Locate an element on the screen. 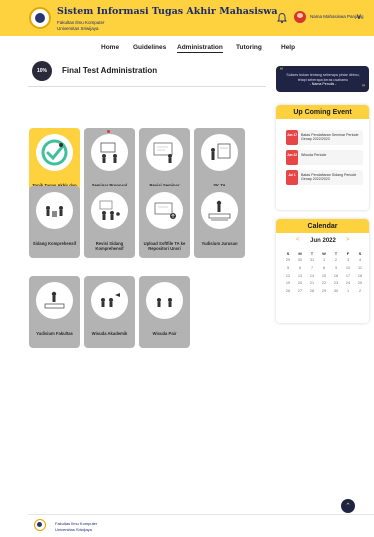 This screenshot has height=537, width=374. event-item: Jun 22 Wisuda Periode is located at coordinates (324, 157).